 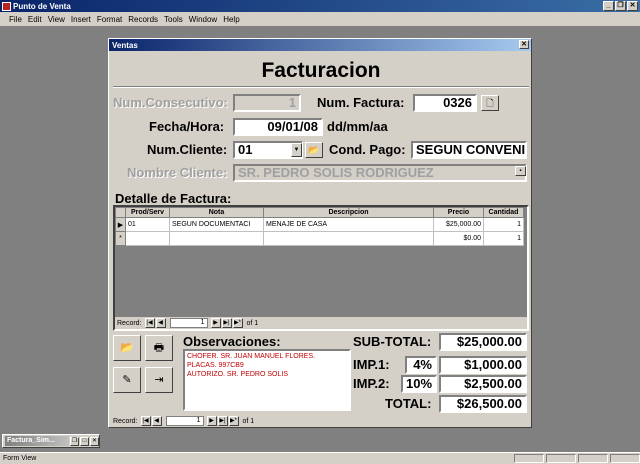 I want to click on preview-button: 🗋, so click(x=490, y=103).